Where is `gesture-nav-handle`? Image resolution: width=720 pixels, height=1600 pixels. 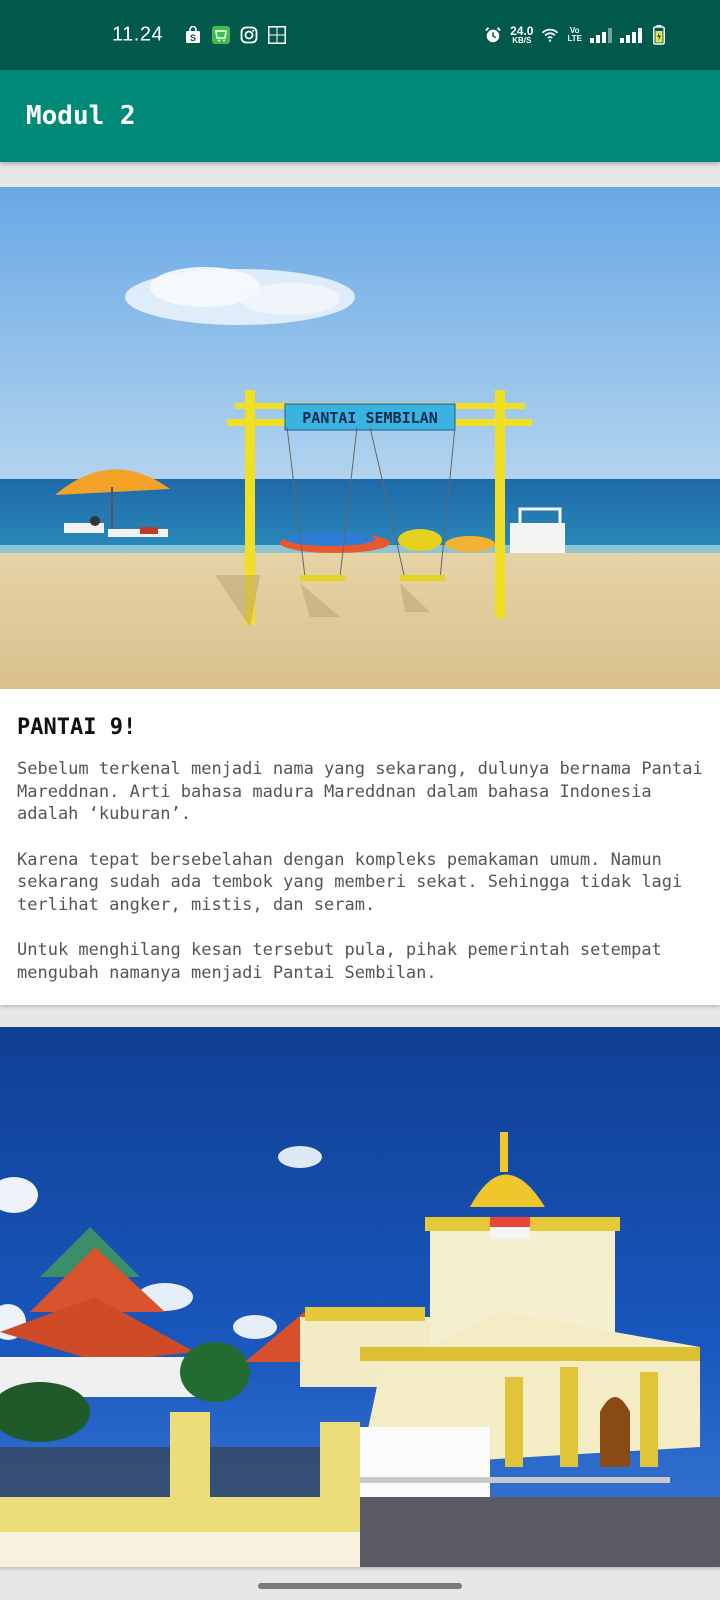 gesture-nav-handle is located at coordinates (360, 1586).